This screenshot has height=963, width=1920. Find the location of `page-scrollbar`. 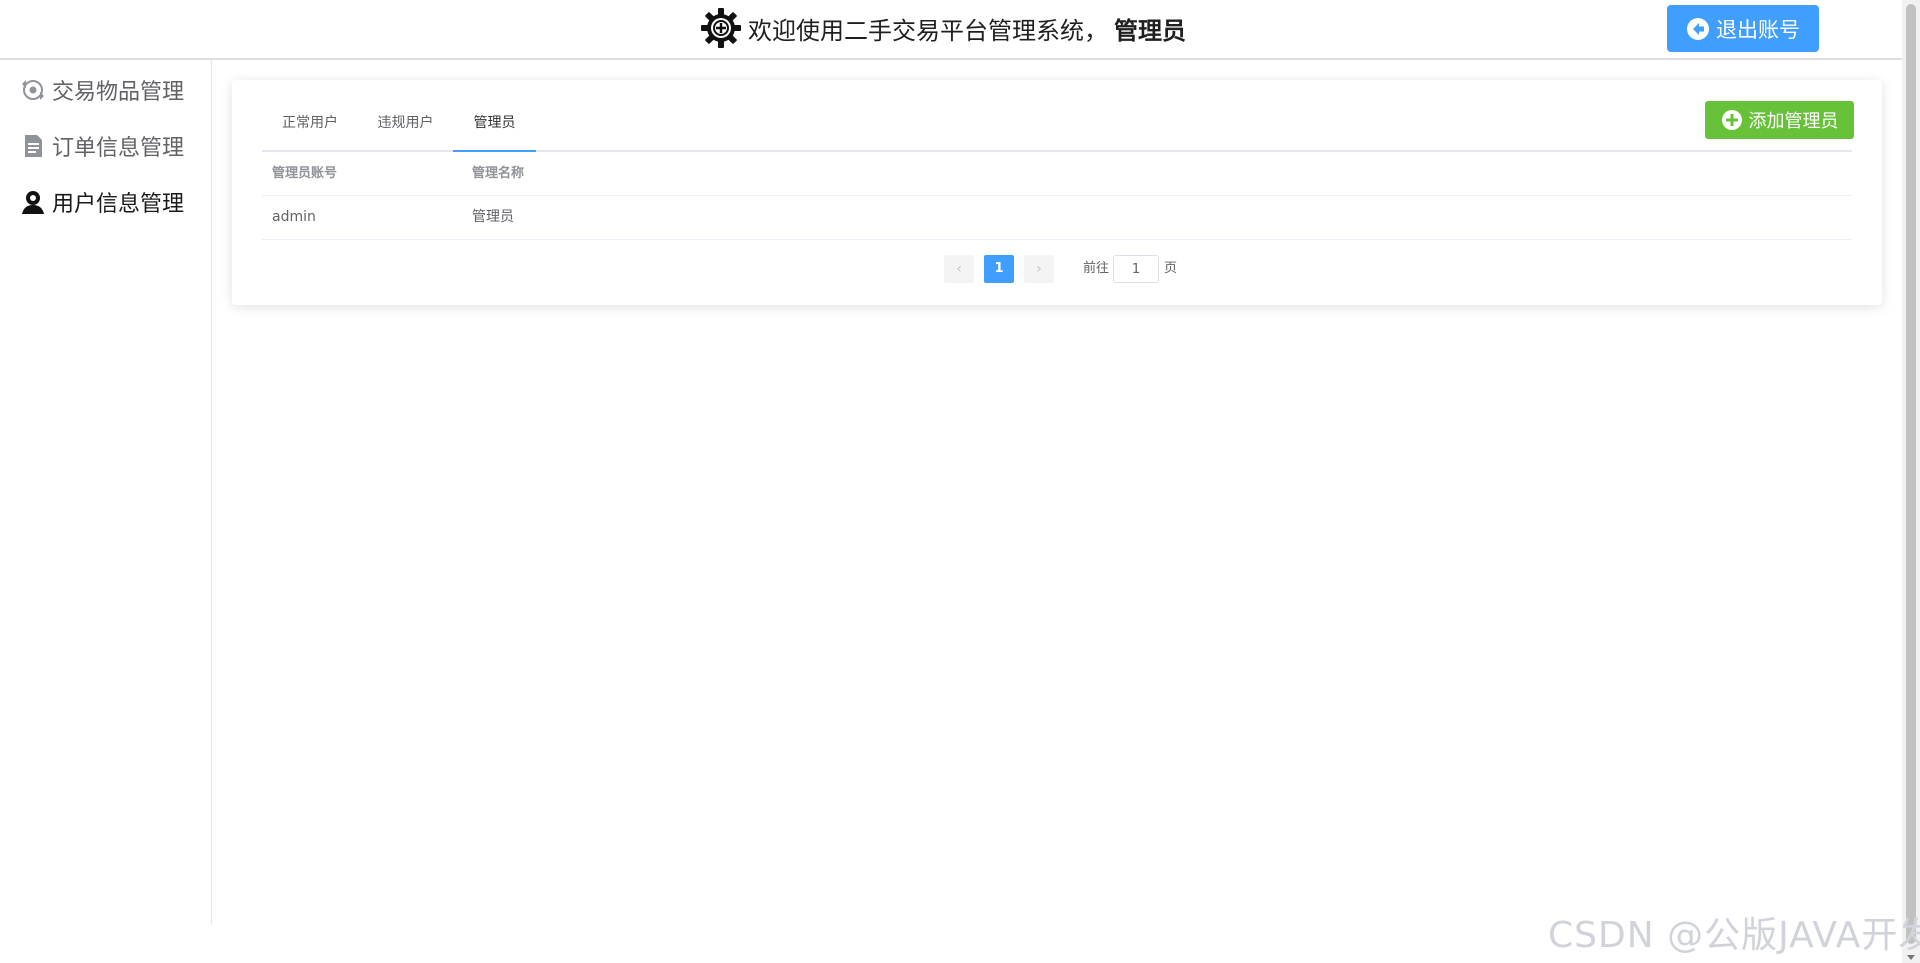

page-scrollbar is located at coordinates (1911, 481).